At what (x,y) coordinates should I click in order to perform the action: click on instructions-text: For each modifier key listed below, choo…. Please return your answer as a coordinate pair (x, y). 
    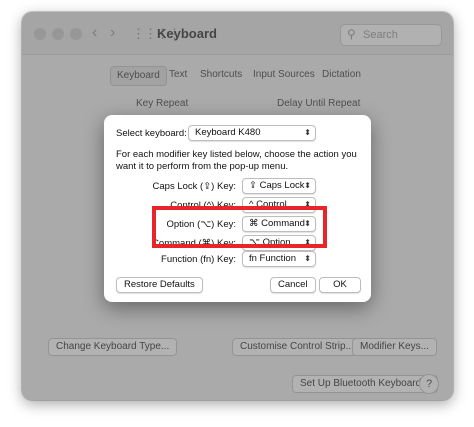
    Looking at the image, I should click on (236, 160).